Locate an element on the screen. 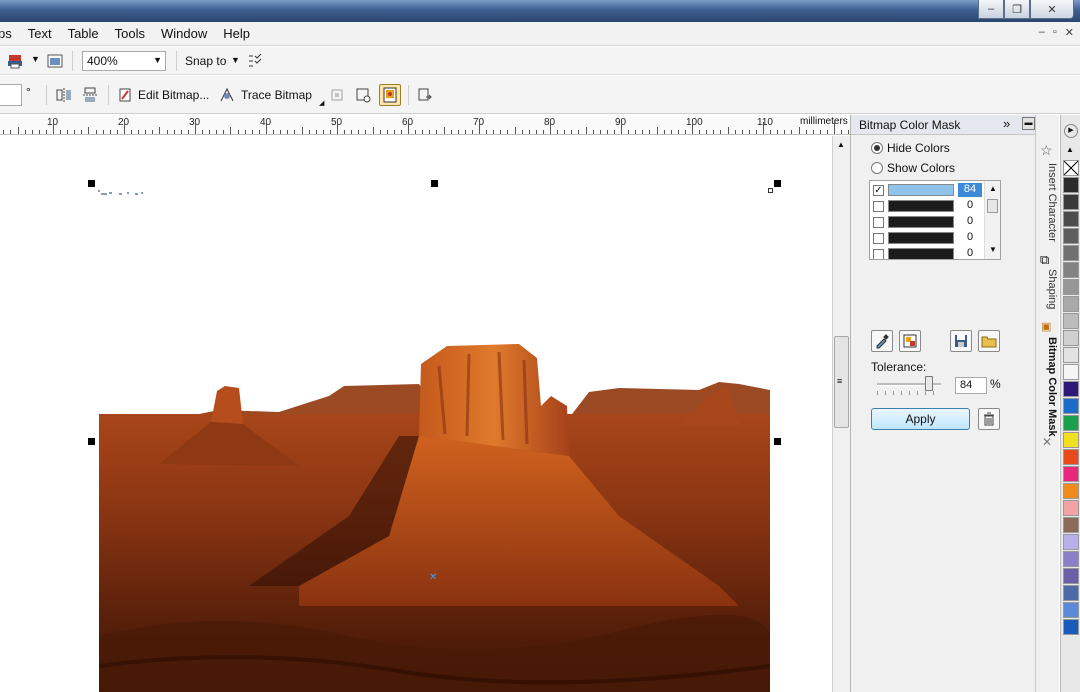  no-color-swatch is located at coordinates (1071, 168).